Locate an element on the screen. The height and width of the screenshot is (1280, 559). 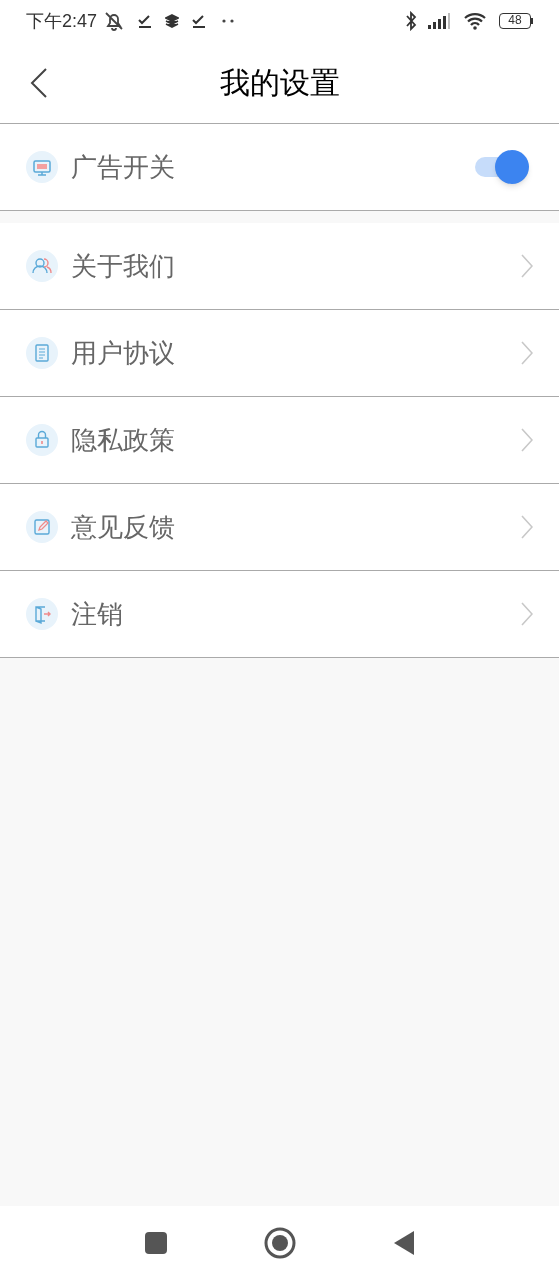
menu-item: 关于我们 is located at coordinates (279, 266).